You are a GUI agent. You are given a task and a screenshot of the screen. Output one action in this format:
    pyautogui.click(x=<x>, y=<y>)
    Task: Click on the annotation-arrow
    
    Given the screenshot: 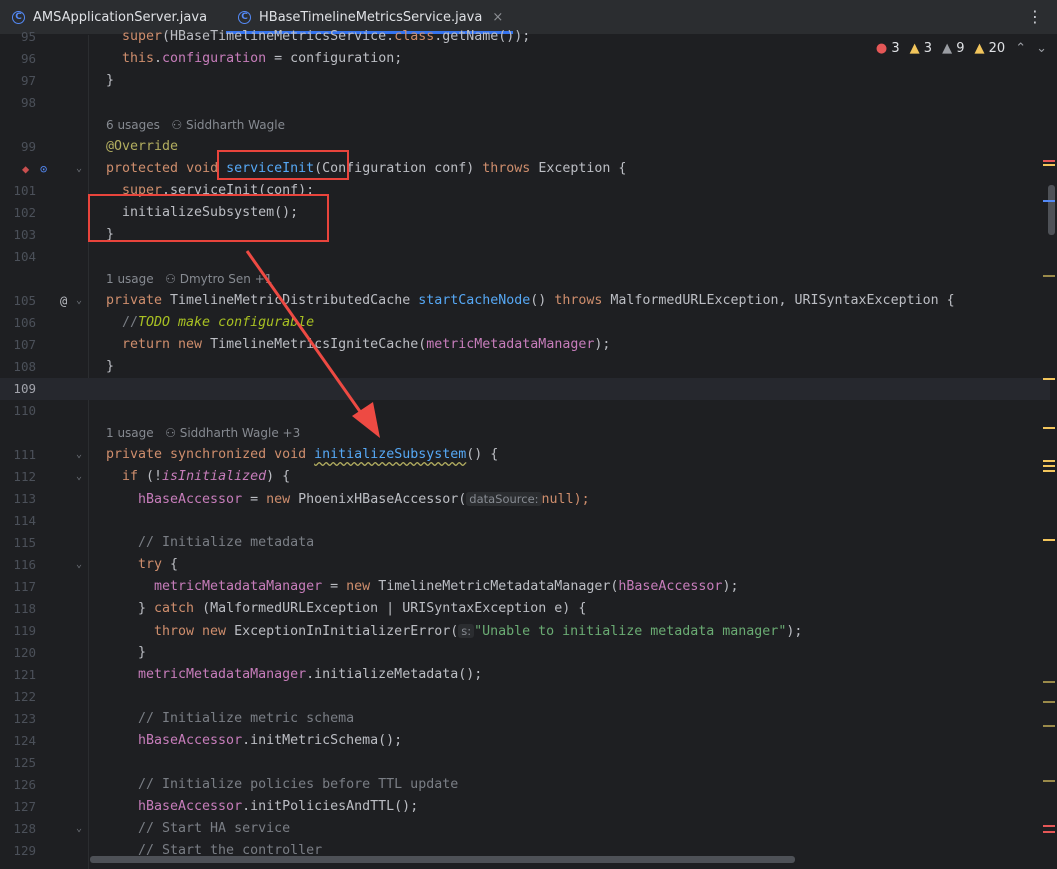 What is the action you would take?
    pyautogui.click(x=312, y=344)
    